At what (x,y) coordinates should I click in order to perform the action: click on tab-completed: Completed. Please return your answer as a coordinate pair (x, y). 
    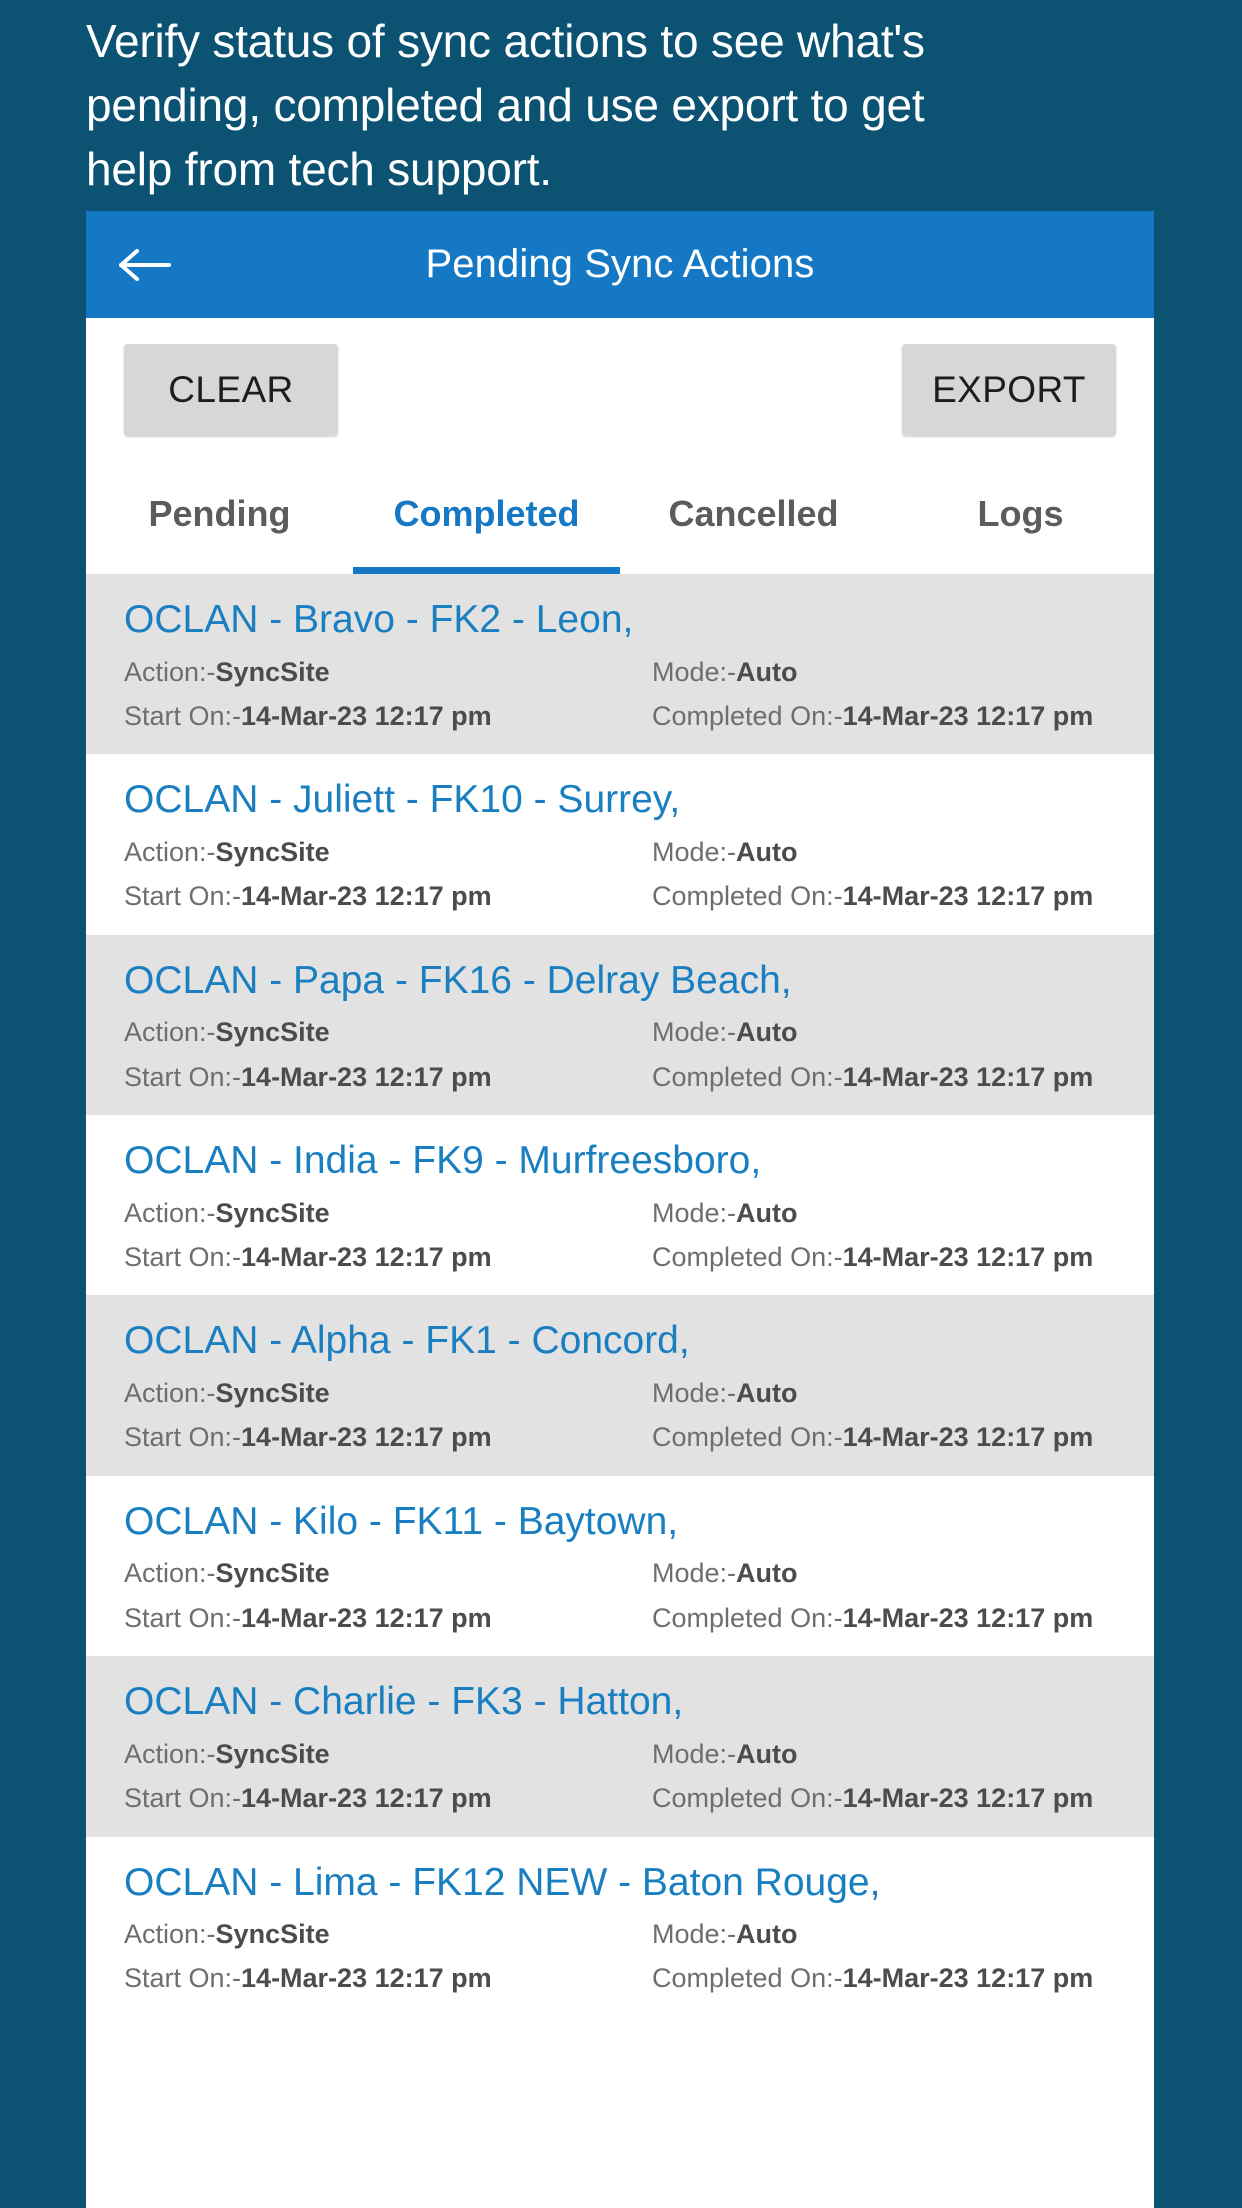
    Looking at the image, I should click on (486, 518).